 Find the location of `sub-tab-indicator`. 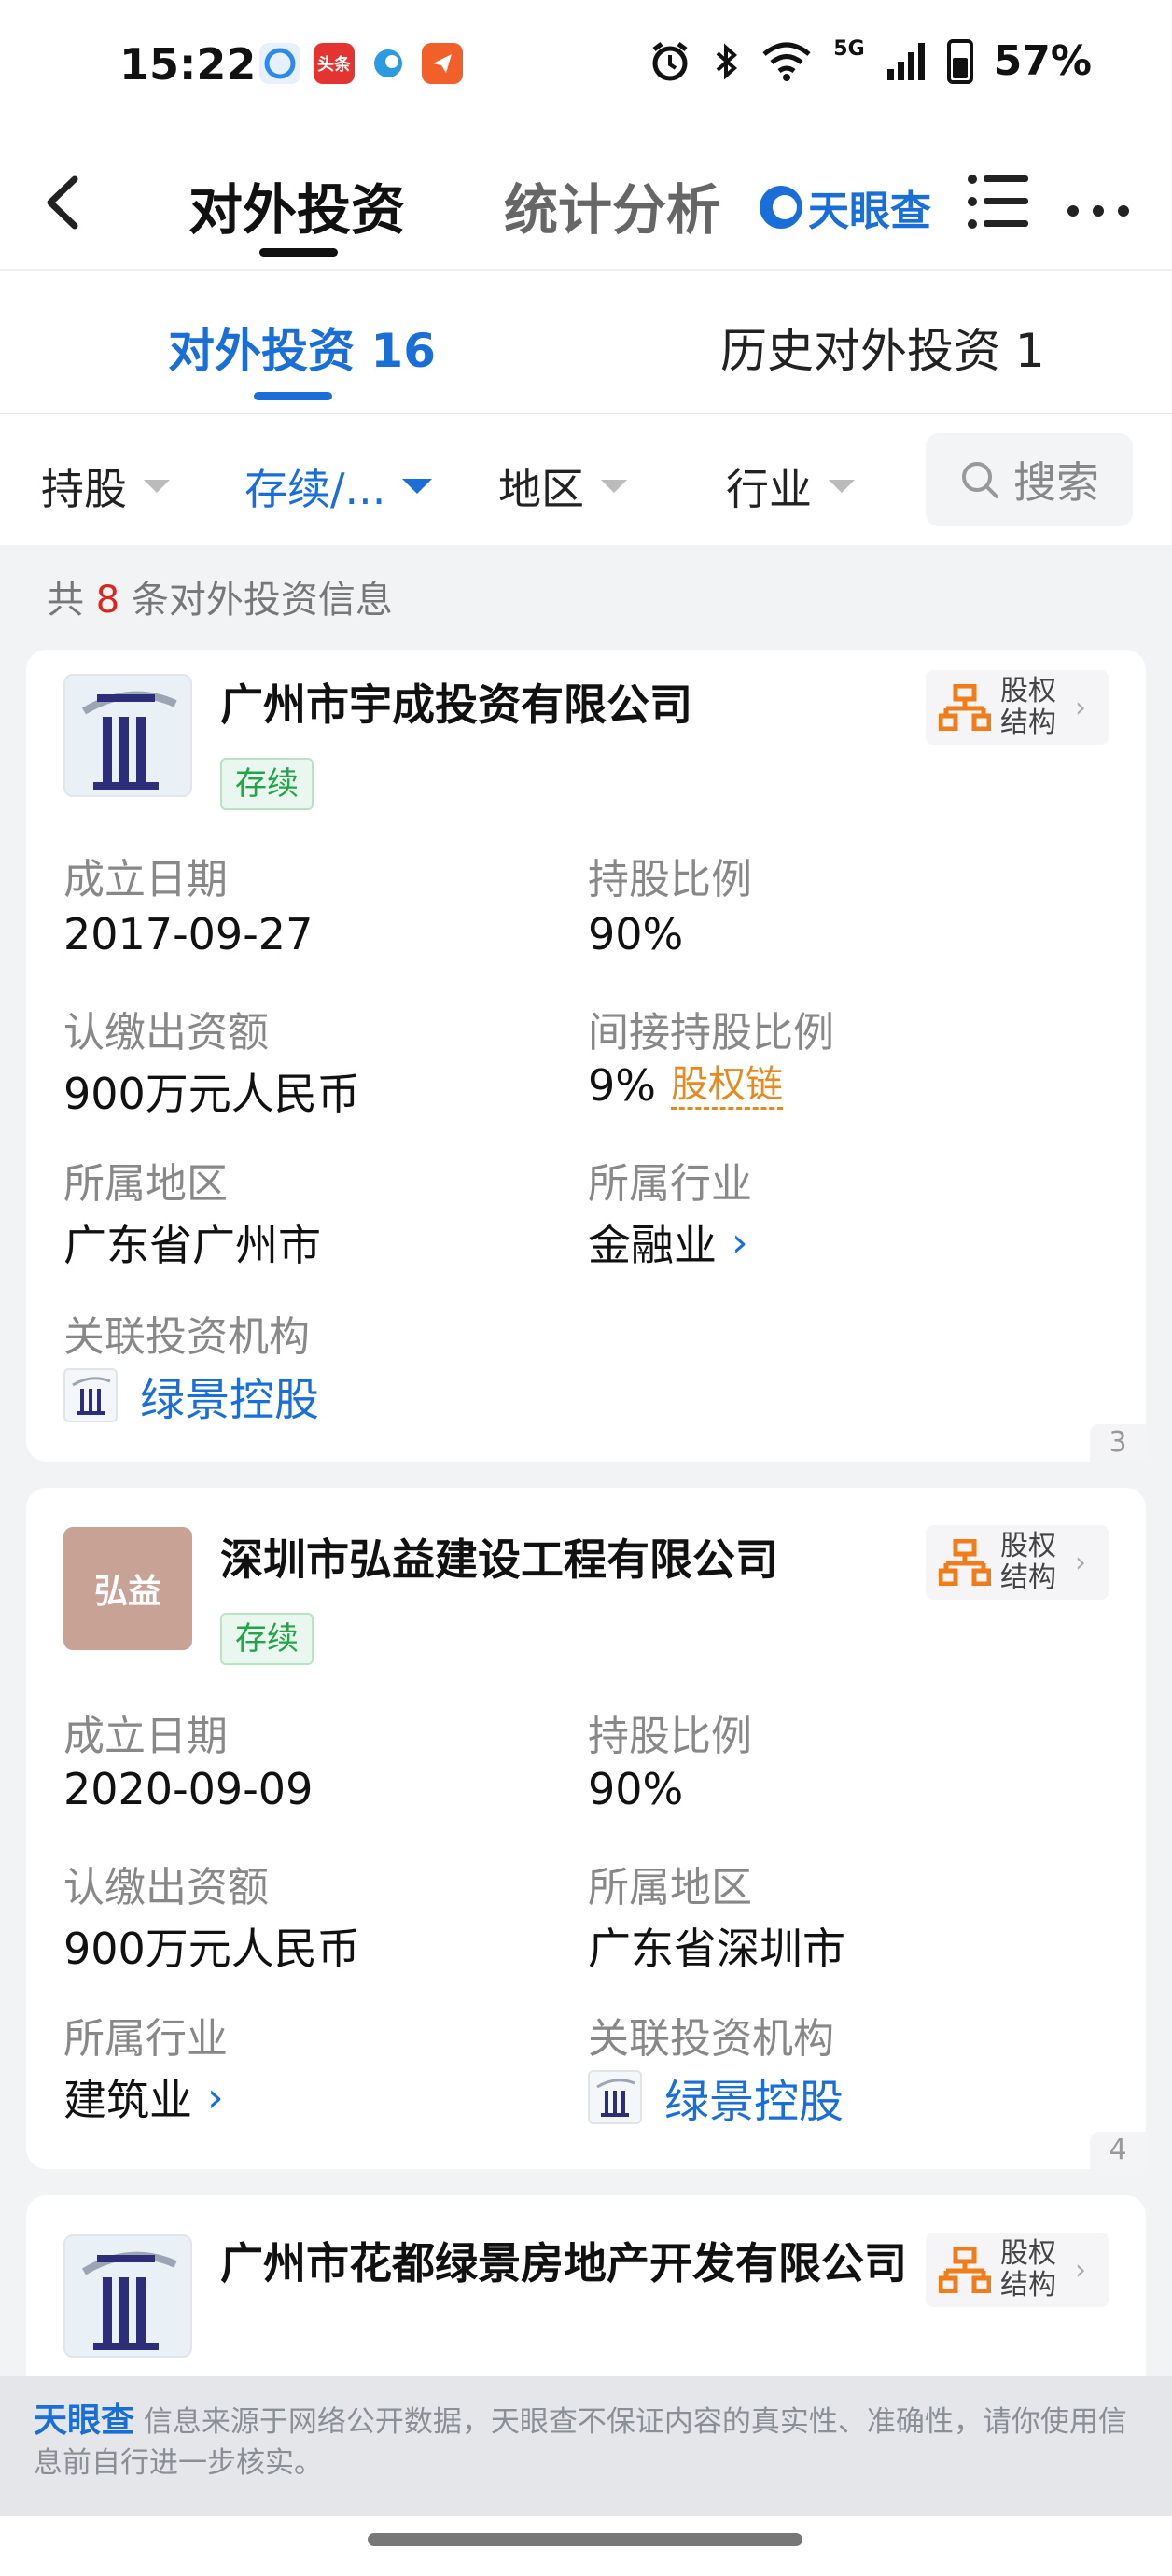

sub-tab-indicator is located at coordinates (293, 396).